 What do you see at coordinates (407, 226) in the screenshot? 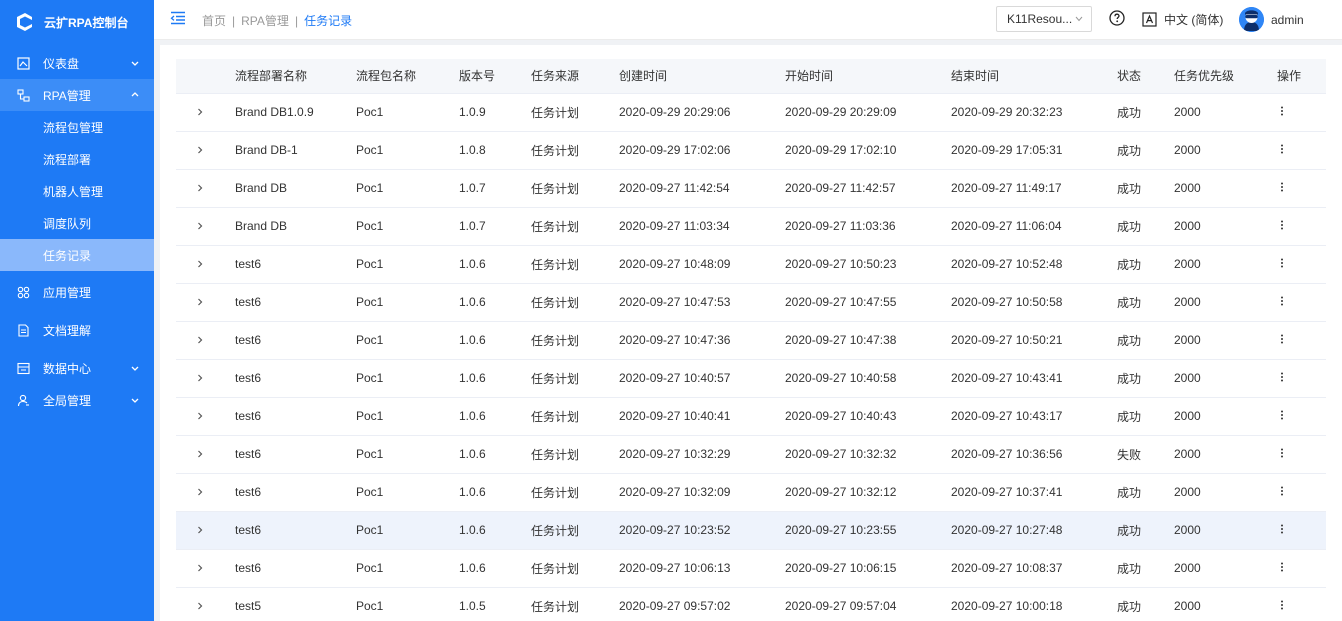
I see `cell-package-name: Poc1` at bounding box center [407, 226].